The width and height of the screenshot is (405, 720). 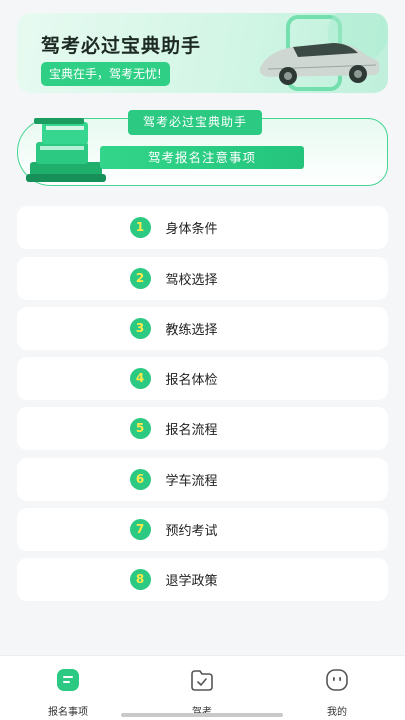 I want to click on item-number-badge: 4, so click(x=140, y=378).